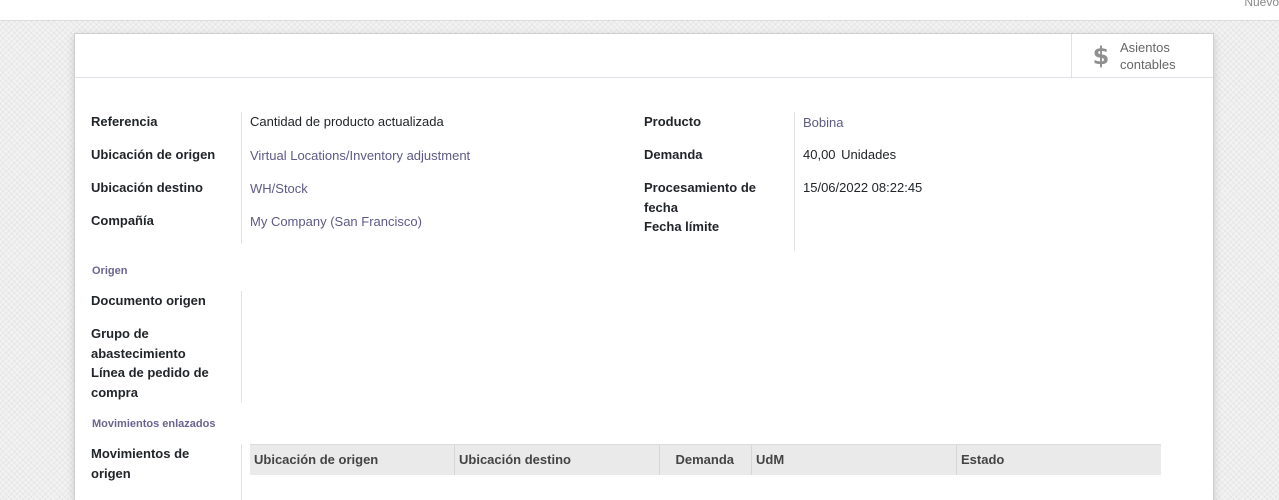  What do you see at coordinates (673, 154) in the screenshot?
I see `demand-label: Demanda` at bounding box center [673, 154].